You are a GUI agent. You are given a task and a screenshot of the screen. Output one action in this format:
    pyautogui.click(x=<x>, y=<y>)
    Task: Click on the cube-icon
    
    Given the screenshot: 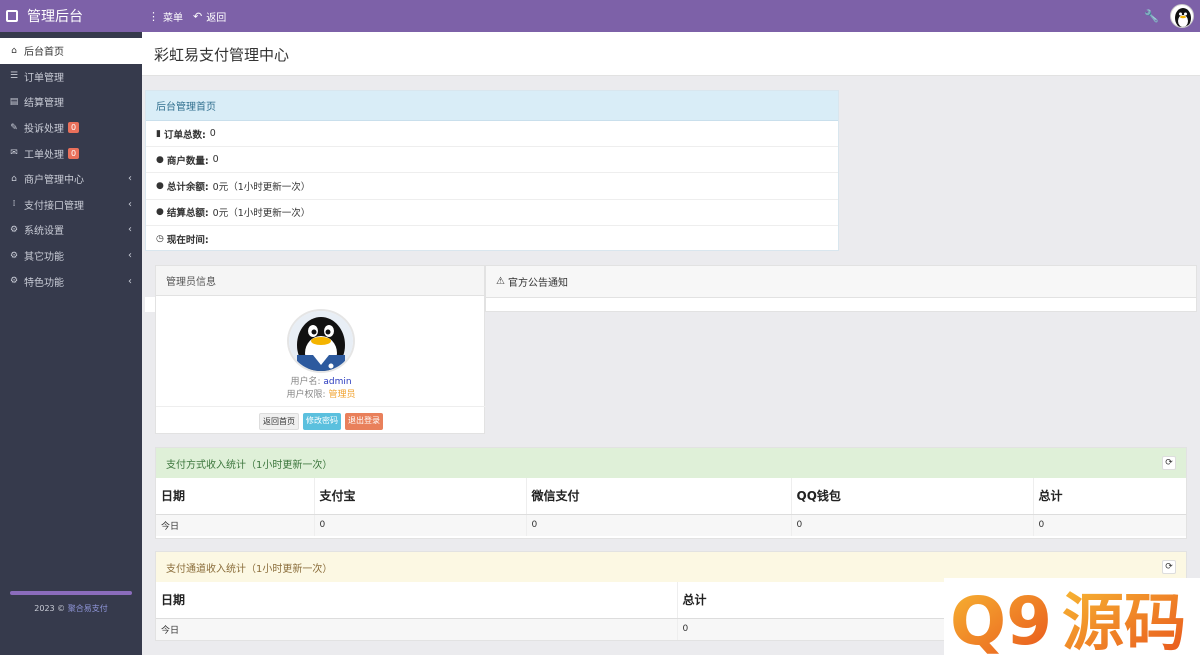 What is the action you would take?
    pyautogui.click(x=12, y=16)
    